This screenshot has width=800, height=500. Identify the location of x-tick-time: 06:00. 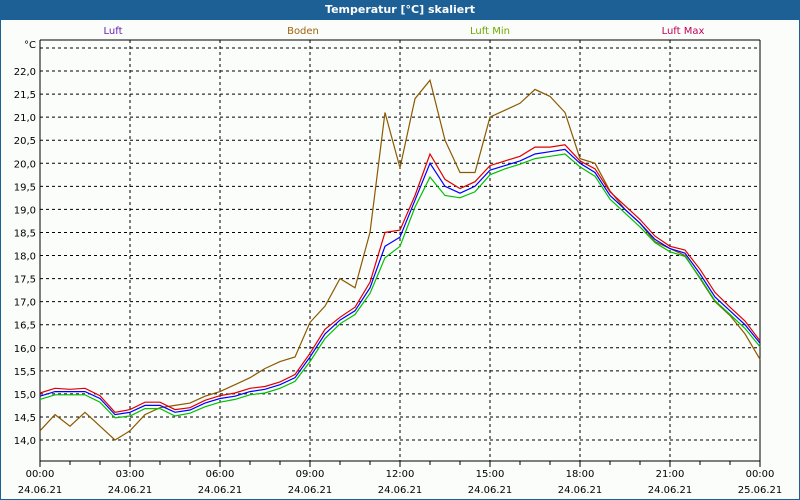
(220, 474).